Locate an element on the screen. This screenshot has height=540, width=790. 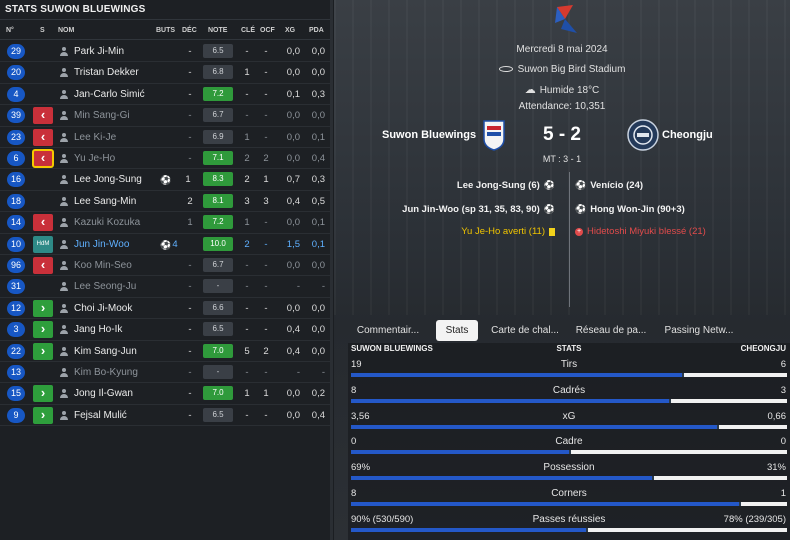
xg-value: - is located at coordinates (298, 372).